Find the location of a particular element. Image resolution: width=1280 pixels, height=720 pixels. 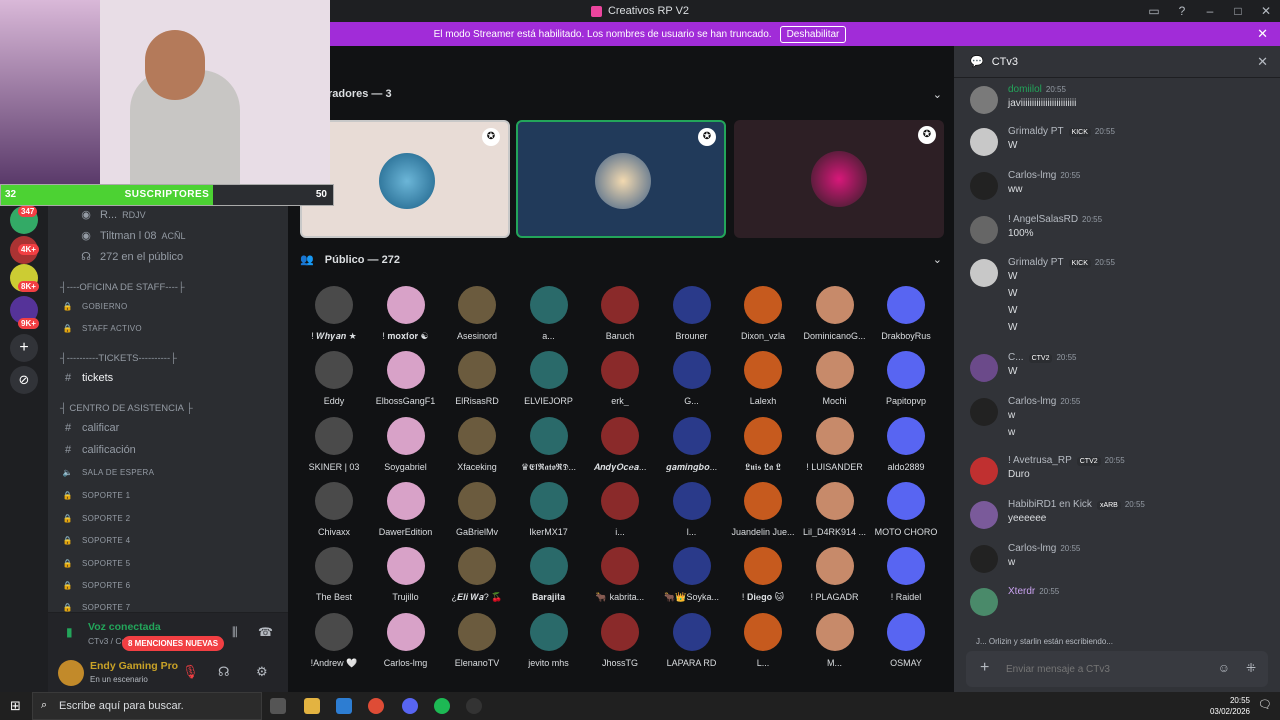

speakers-header: radores — 3 is located at coordinates (360, 94).